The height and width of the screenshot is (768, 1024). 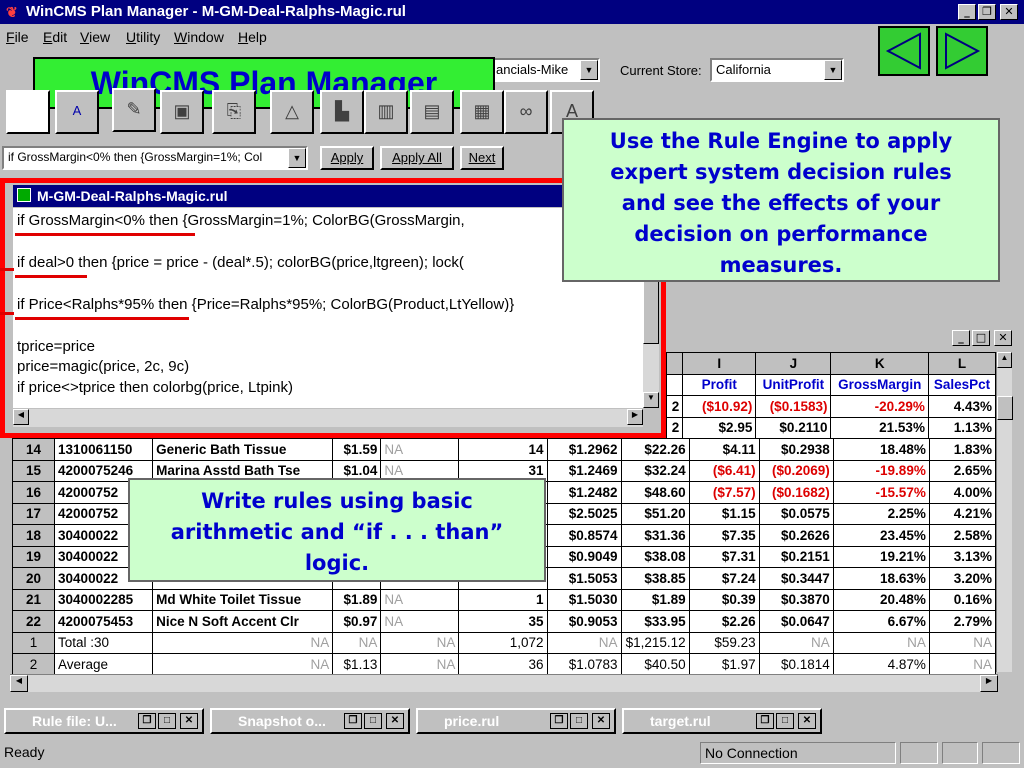 I want to click on cell: $1.97, so click(x=724, y=664).